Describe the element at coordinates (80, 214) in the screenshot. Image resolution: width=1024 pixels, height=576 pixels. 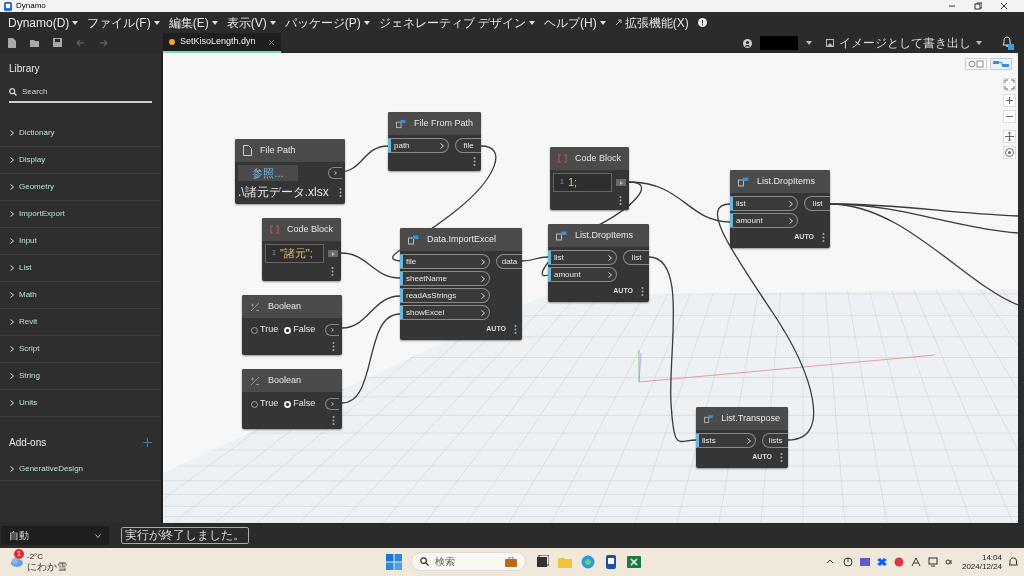
I see `library-category: ImportExport` at that location.